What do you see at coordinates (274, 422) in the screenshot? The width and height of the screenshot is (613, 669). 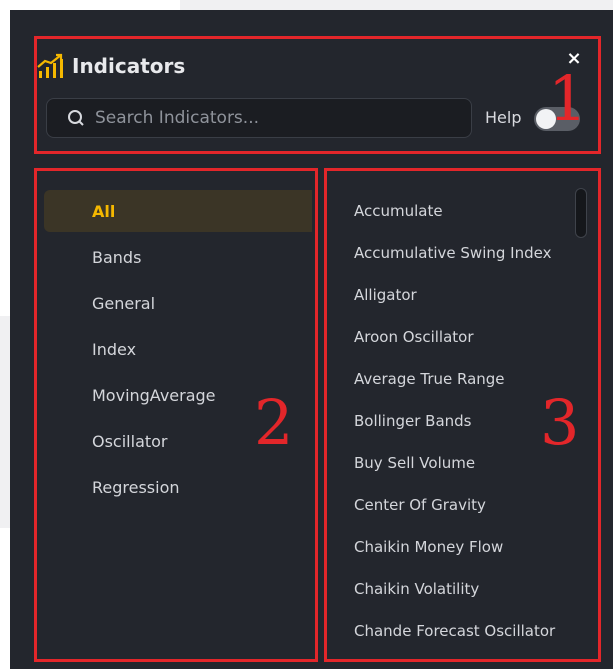 I see `annotation-number-2: 2` at bounding box center [274, 422].